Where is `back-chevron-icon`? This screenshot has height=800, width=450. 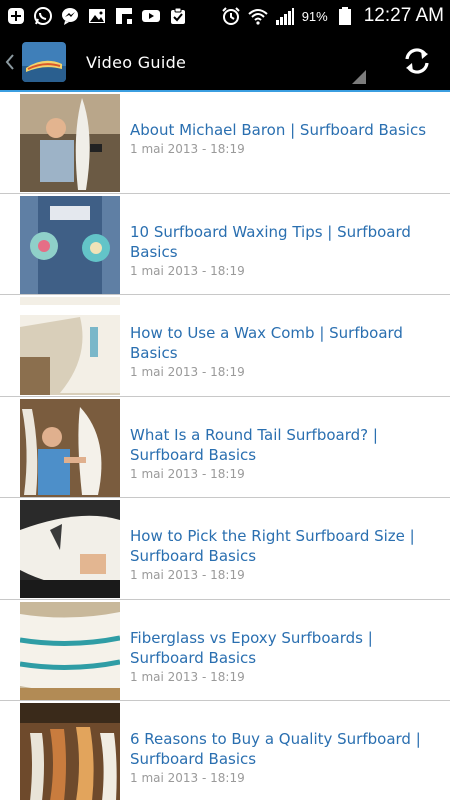 back-chevron-icon is located at coordinates (10, 62).